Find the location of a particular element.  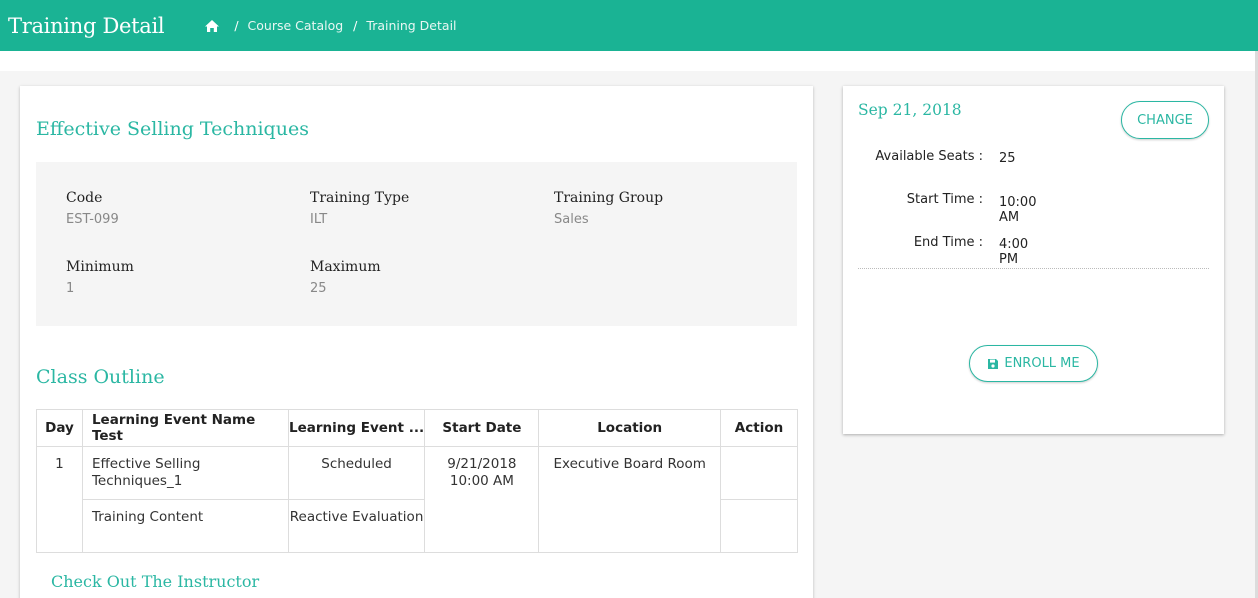

column-header-location: Location is located at coordinates (630, 428).